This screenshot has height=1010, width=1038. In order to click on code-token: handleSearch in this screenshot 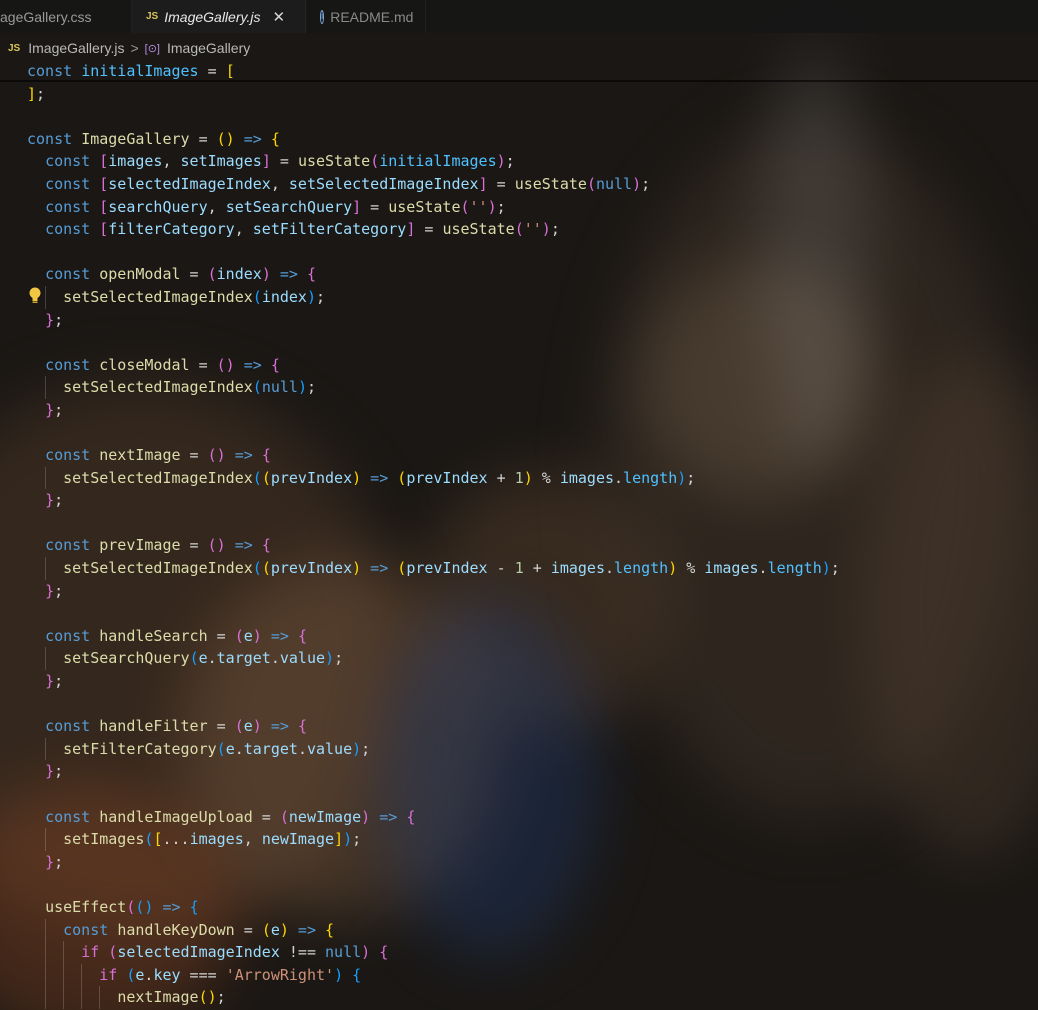, I will do `click(153, 635)`.